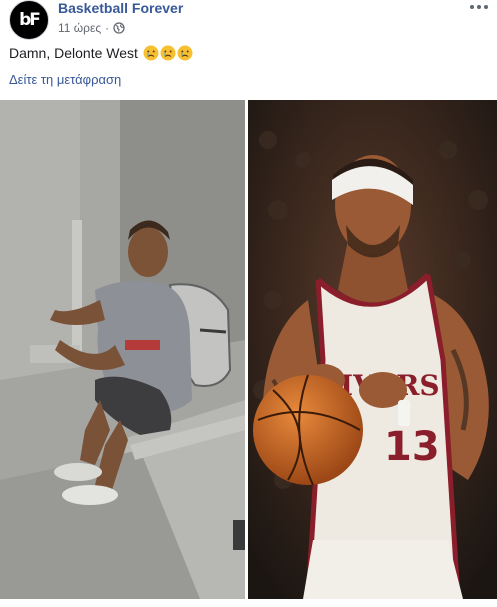 This screenshot has height=607, width=497. Describe the element at coordinates (65, 79) in the screenshot. I see `see-translation-link: Δείτε τη μετάφραση` at that location.